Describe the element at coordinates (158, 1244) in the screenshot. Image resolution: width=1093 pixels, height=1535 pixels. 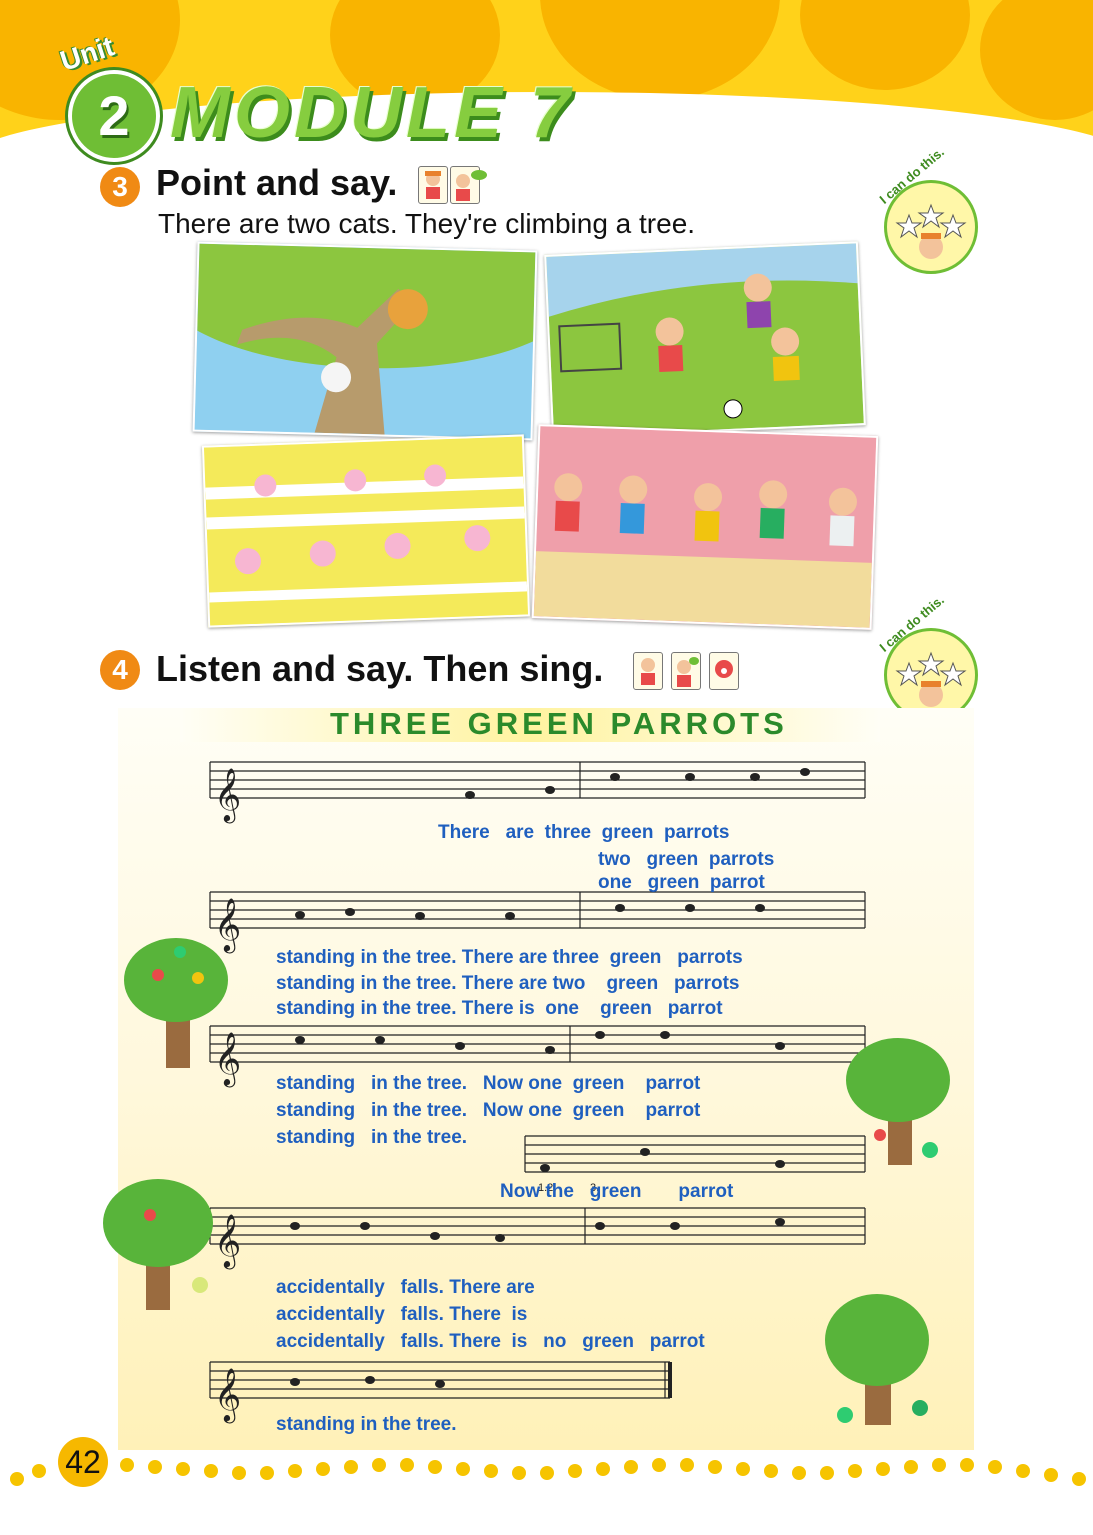
I see `tree-sleeping-parrots-icon` at that location.